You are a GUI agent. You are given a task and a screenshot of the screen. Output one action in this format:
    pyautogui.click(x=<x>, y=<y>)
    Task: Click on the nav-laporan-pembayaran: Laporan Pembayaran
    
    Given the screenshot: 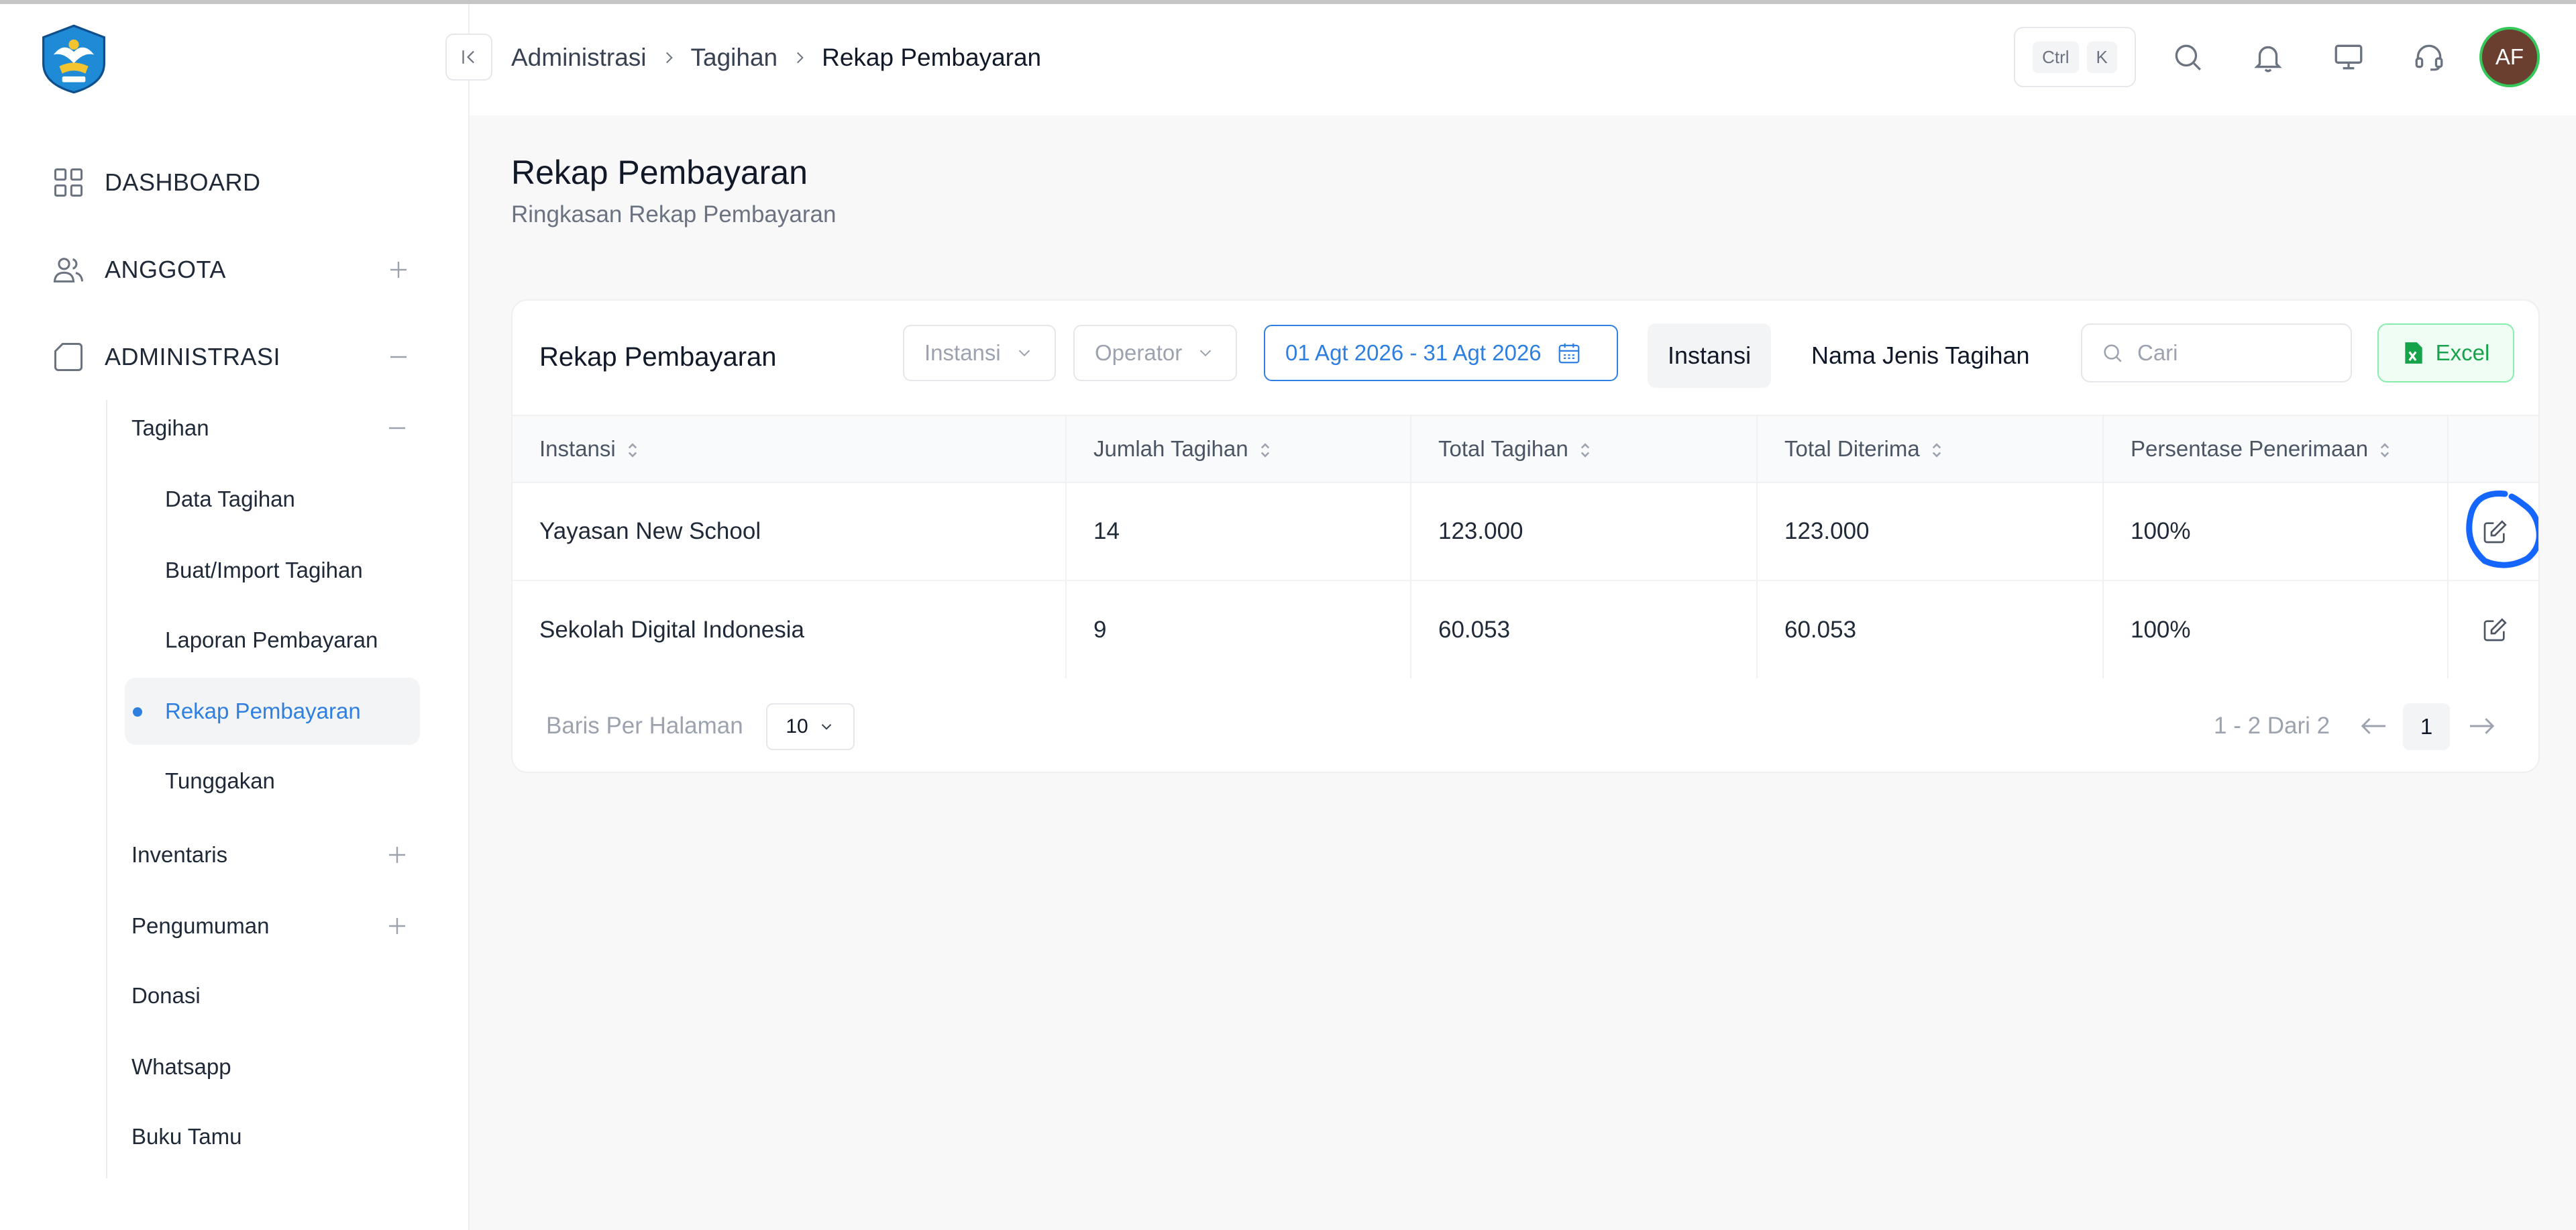 What is the action you would take?
    pyautogui.click(x=272, y=640)
    